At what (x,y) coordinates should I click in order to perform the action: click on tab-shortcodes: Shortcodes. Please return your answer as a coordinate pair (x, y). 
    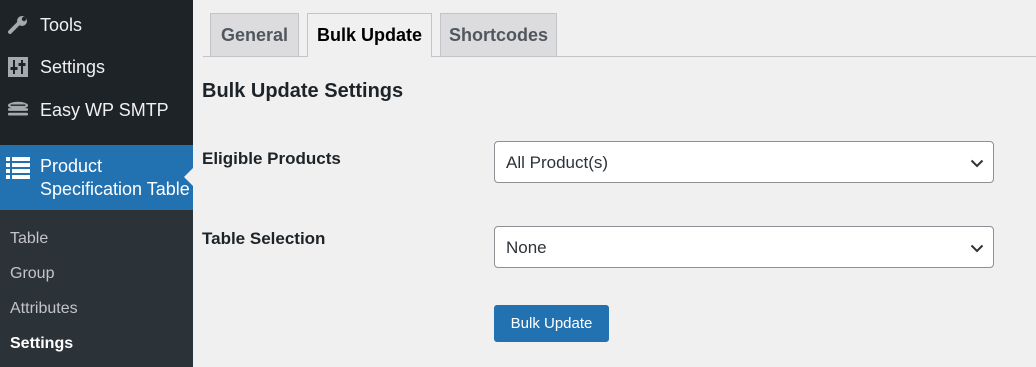
    Looking at the image, I should click on (498, 34).